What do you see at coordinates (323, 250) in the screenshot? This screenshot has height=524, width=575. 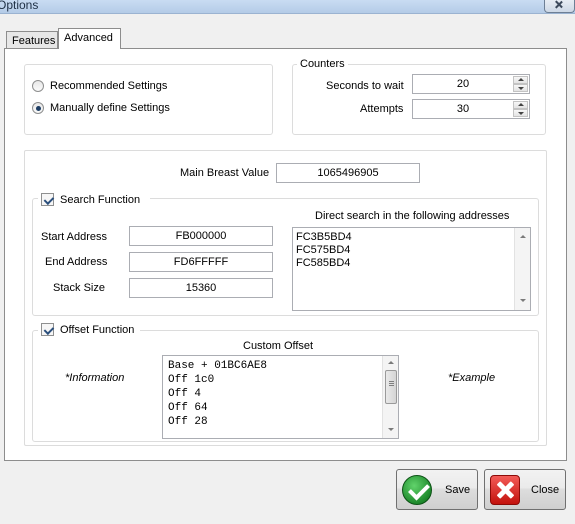 I see `address-item: FC575BD4` at bounding box center [323, 250].